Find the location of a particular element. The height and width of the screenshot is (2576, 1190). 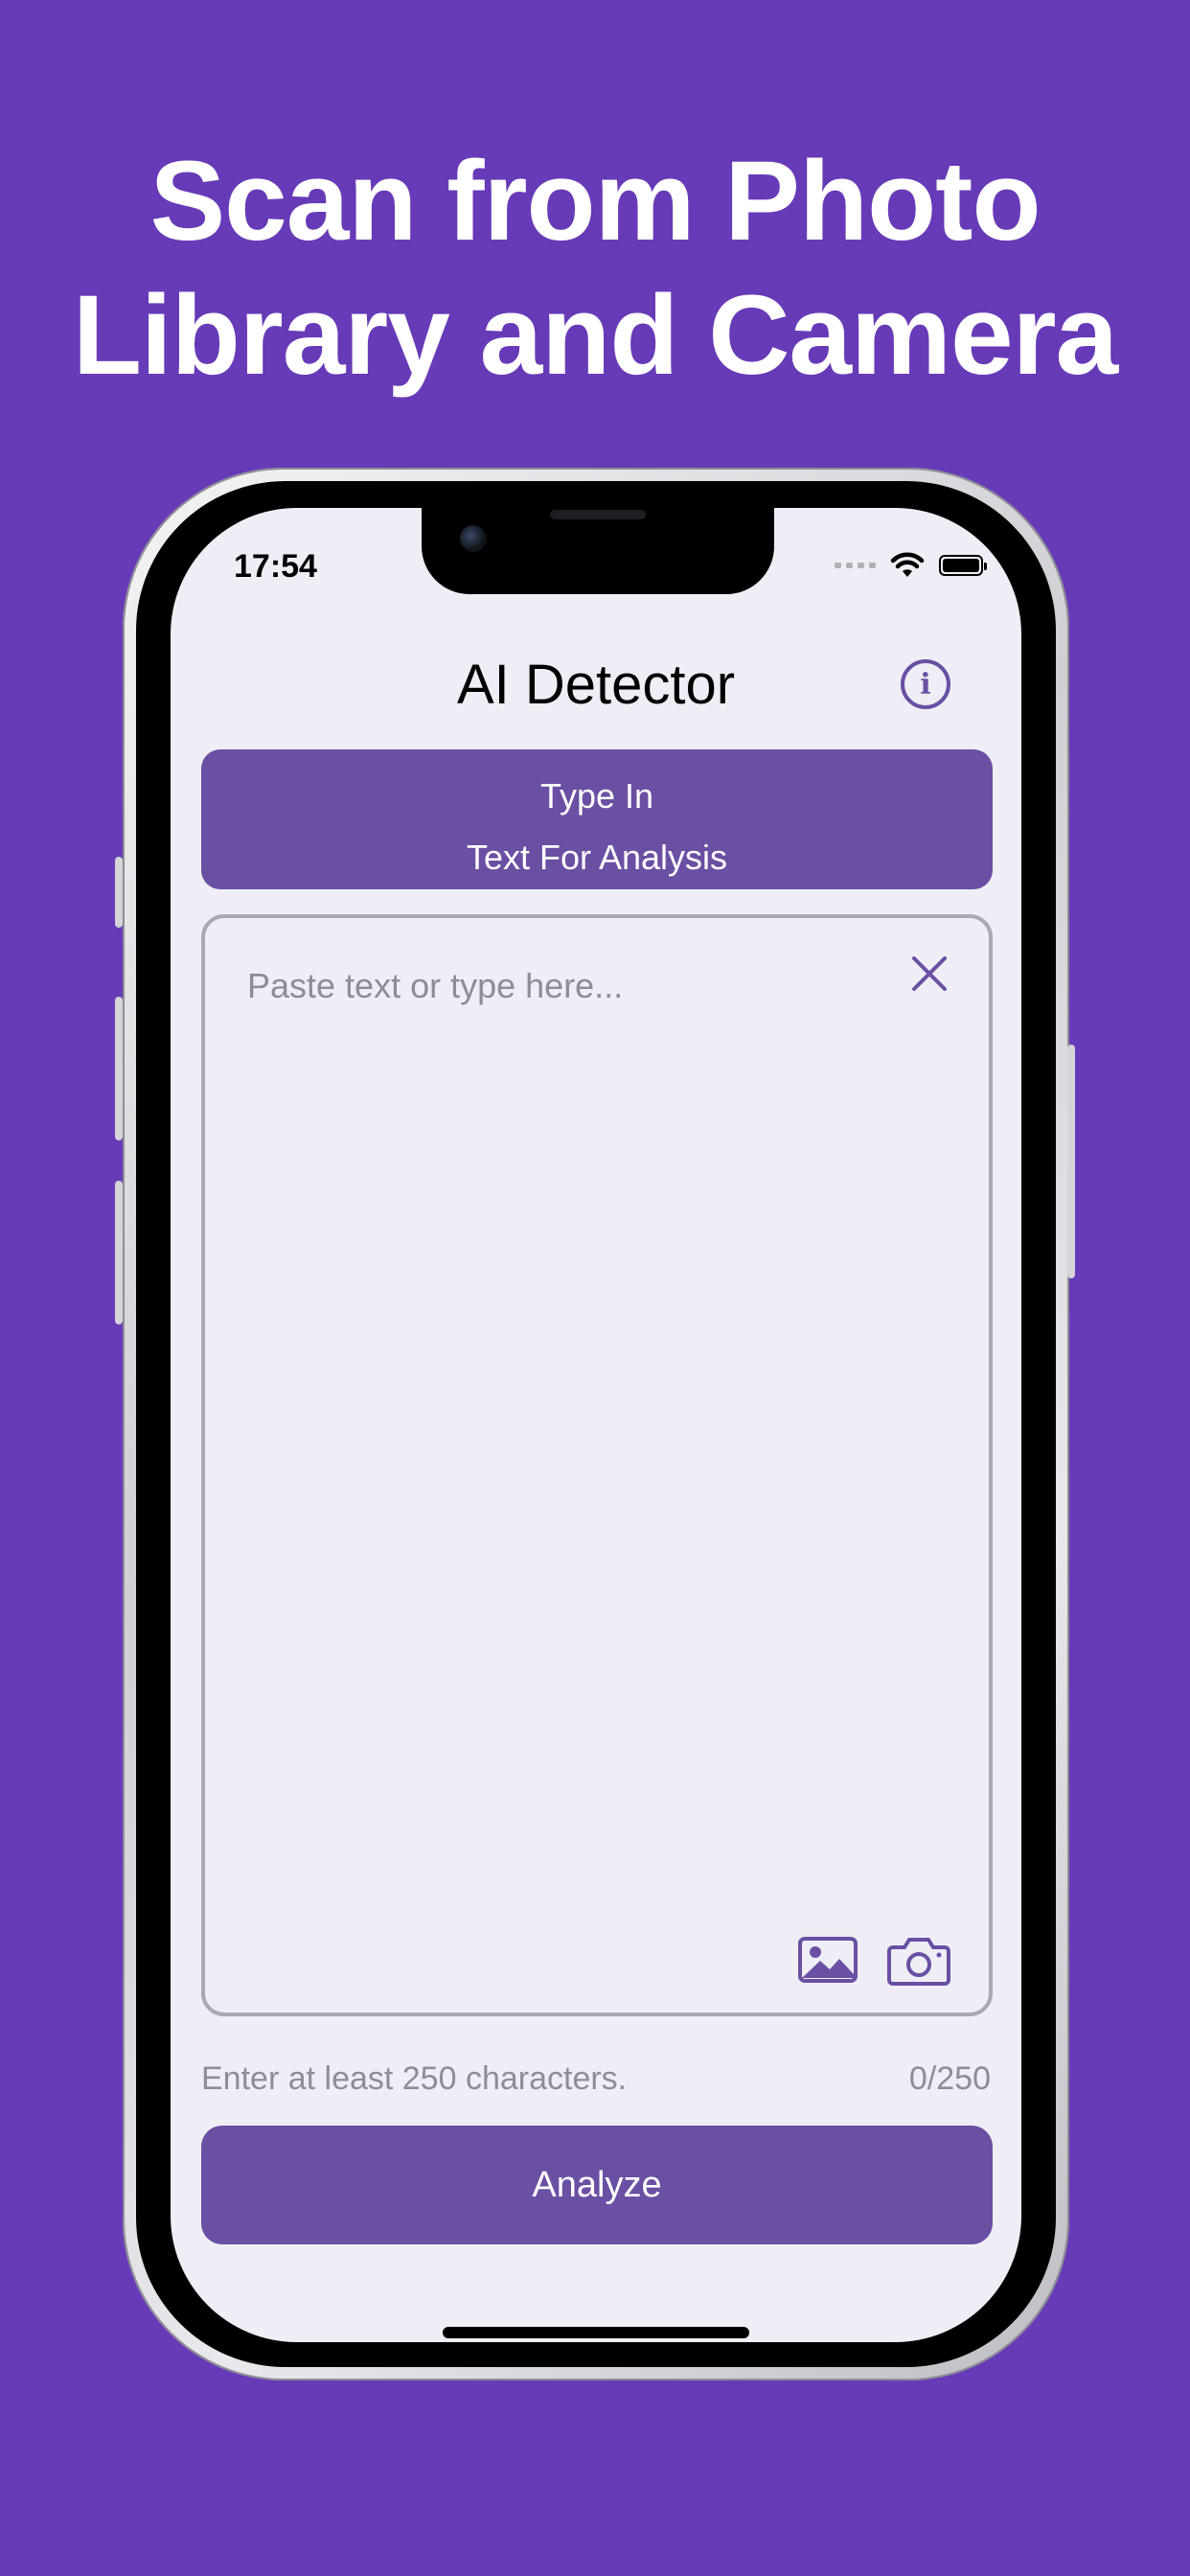

wifi-icon is located at coordinates (907, 564).